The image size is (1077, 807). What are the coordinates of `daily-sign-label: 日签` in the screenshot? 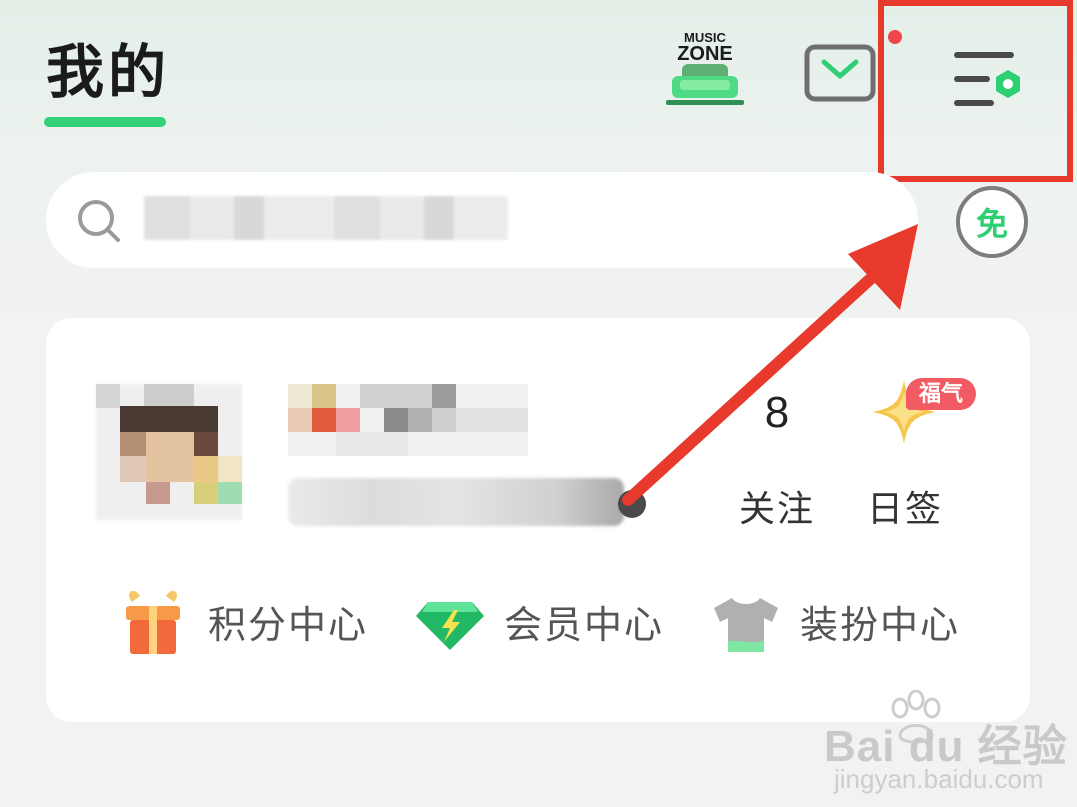 It's located at (905, 506).